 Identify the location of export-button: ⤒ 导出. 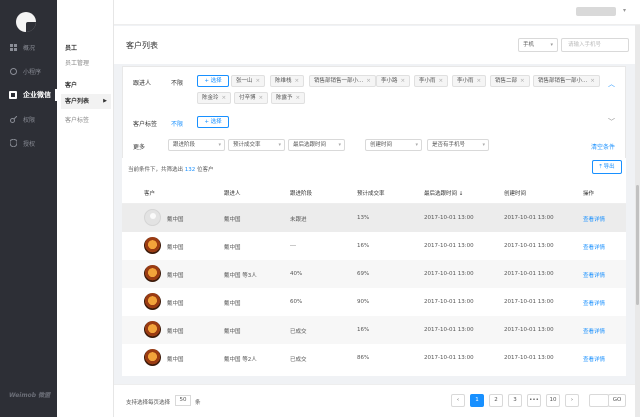
(607, 167).